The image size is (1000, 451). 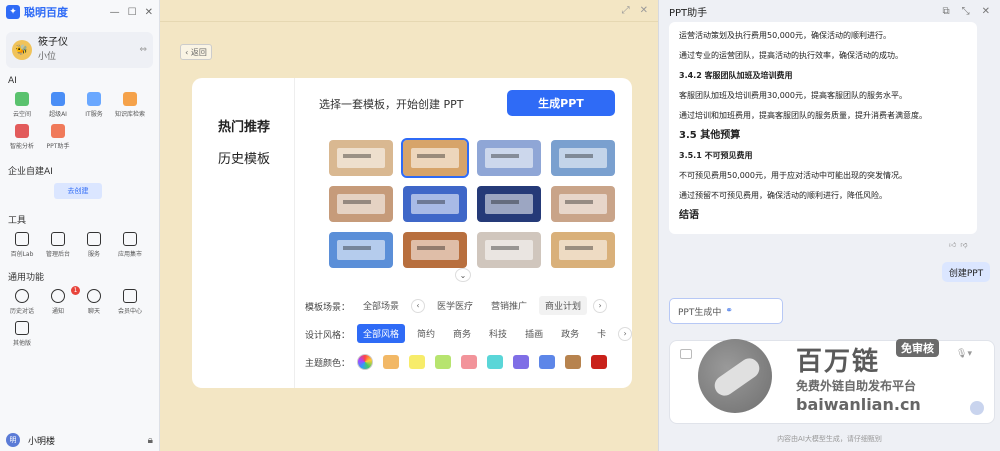 I want to click on app-label: IT服务, so click(x=94, y=114).